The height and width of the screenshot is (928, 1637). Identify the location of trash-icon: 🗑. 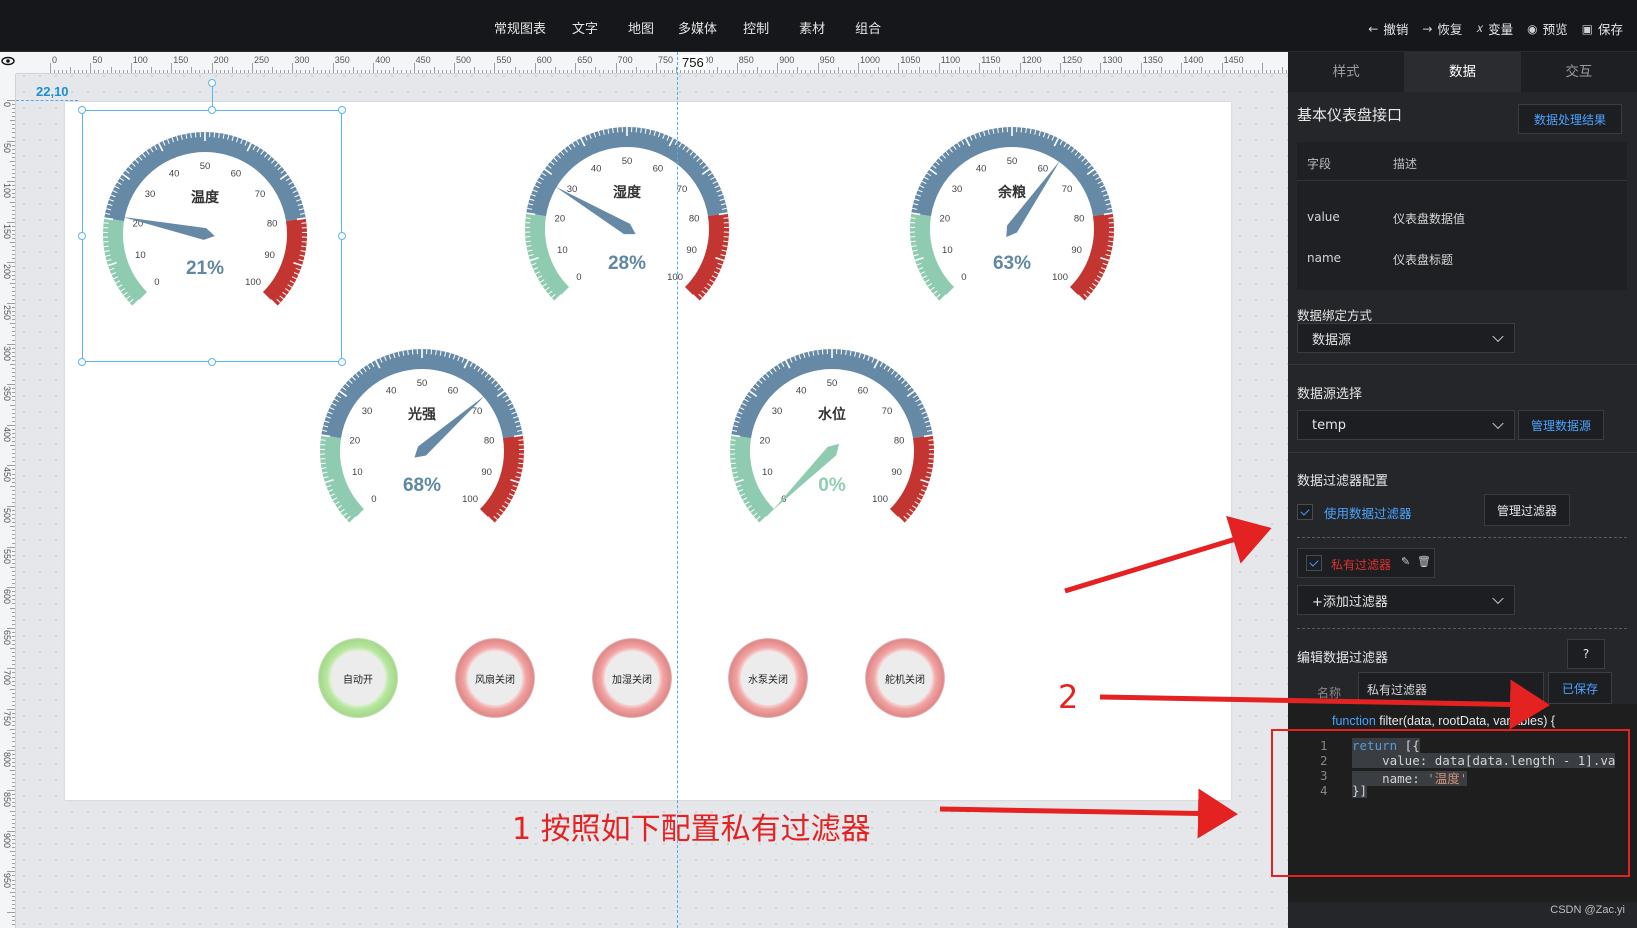
(1424, 561).